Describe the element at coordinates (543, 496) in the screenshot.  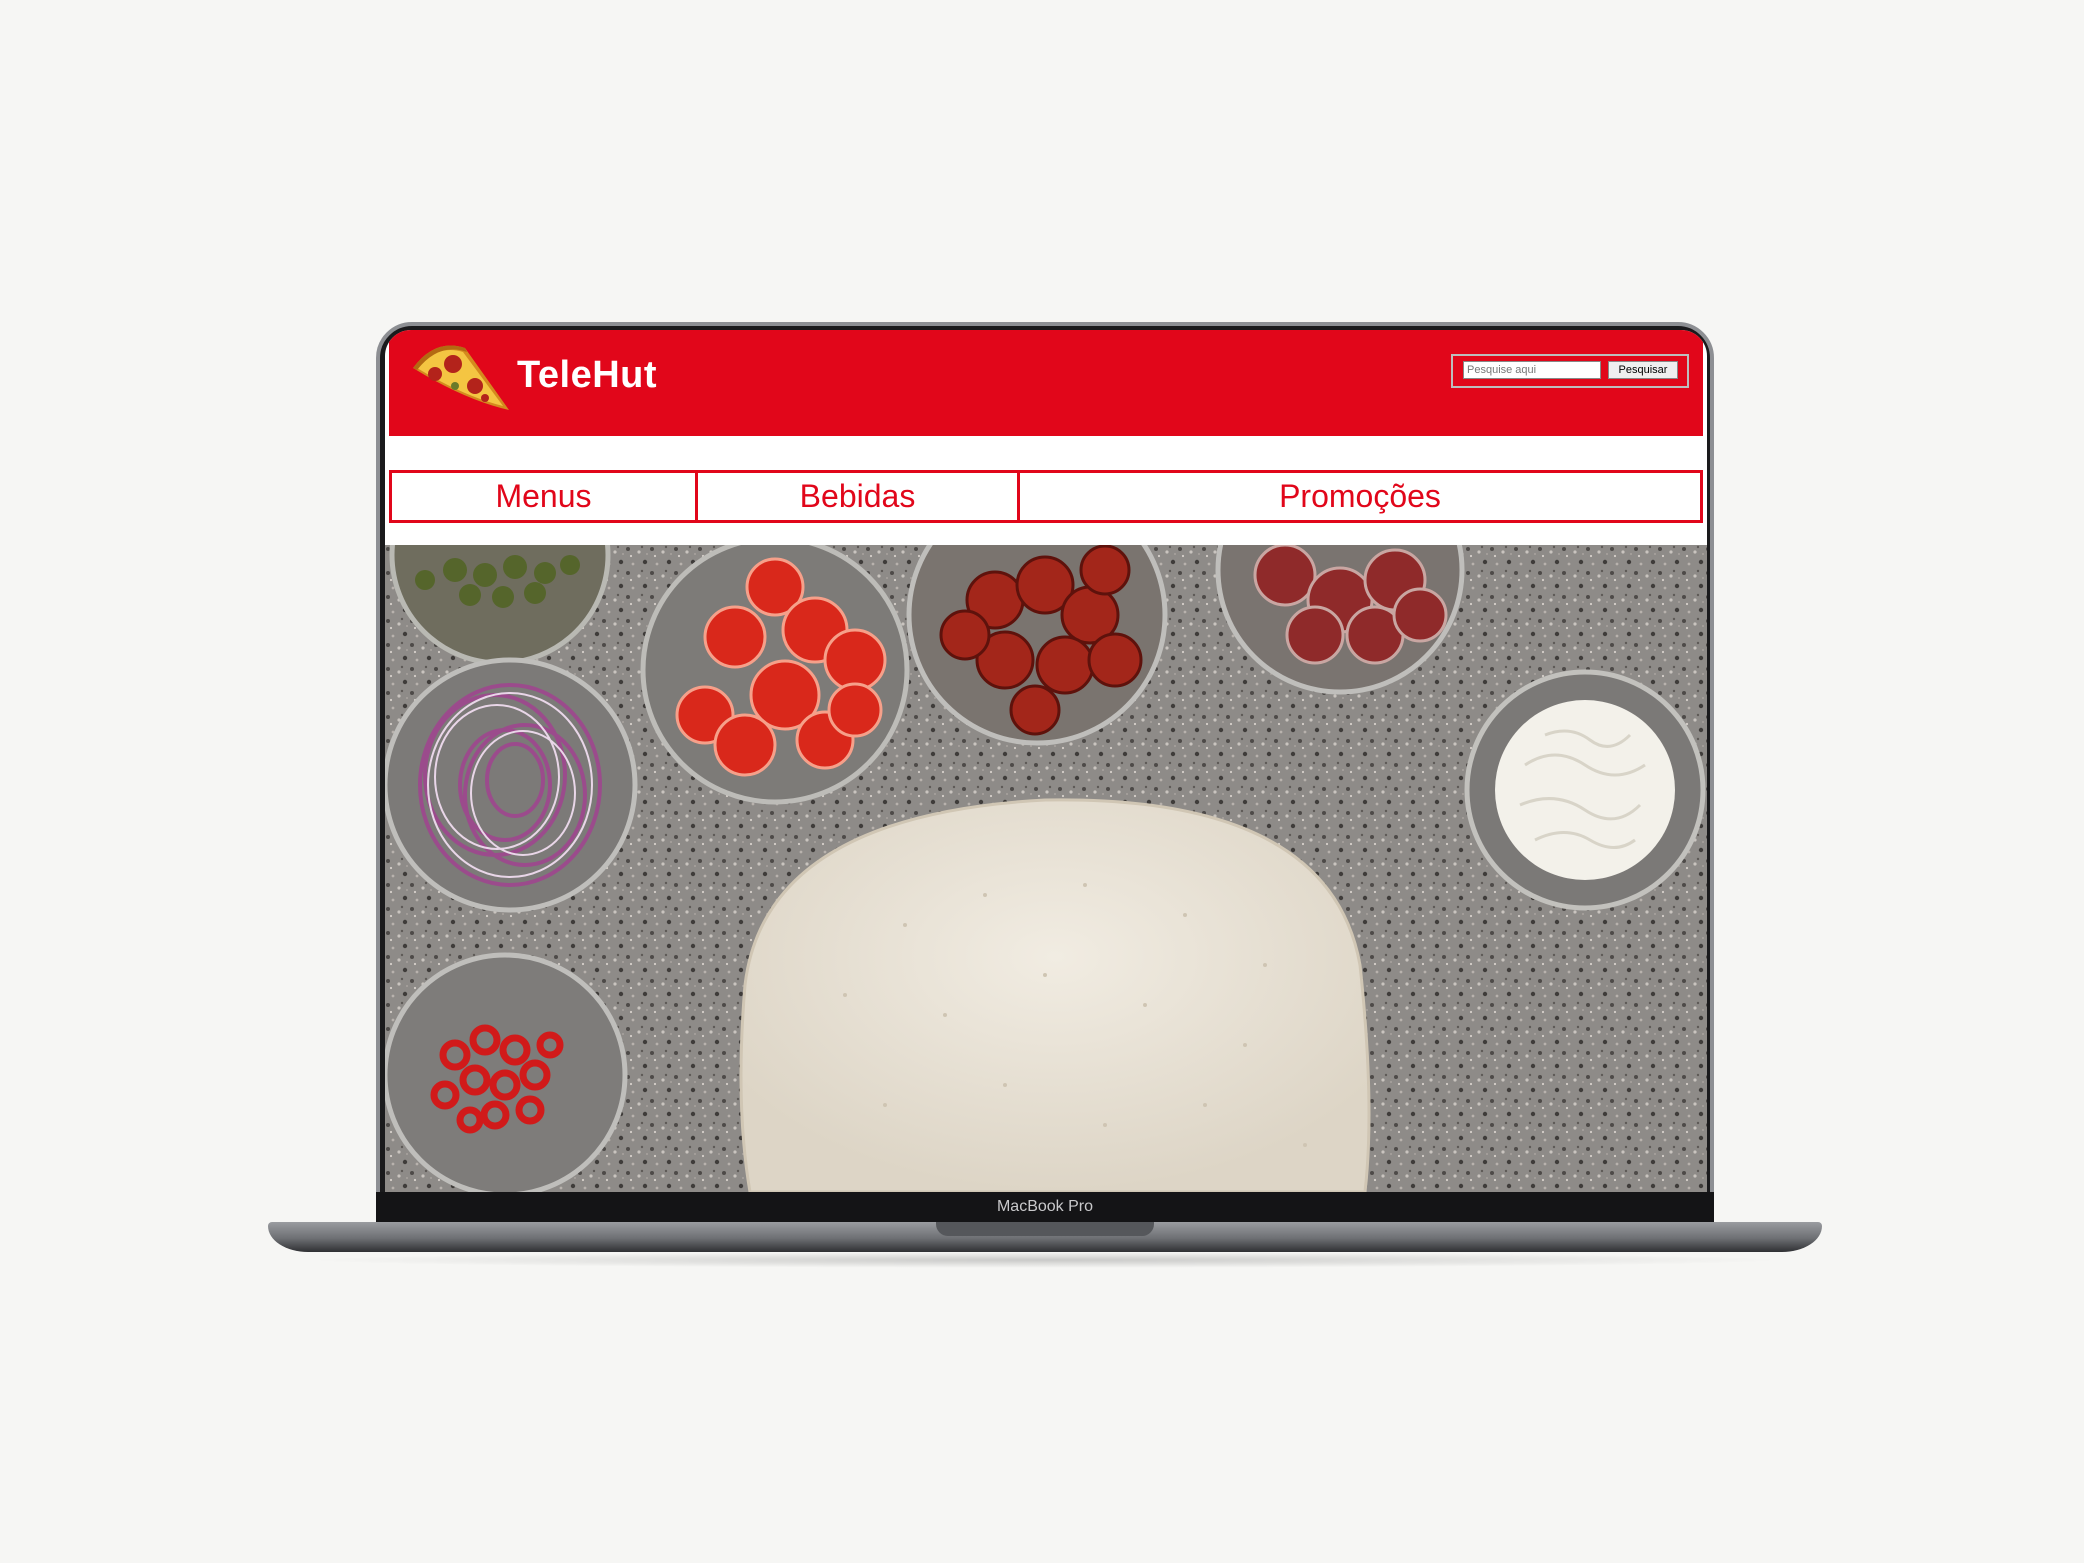
I see `nav-item-menus: Menus` at that location.